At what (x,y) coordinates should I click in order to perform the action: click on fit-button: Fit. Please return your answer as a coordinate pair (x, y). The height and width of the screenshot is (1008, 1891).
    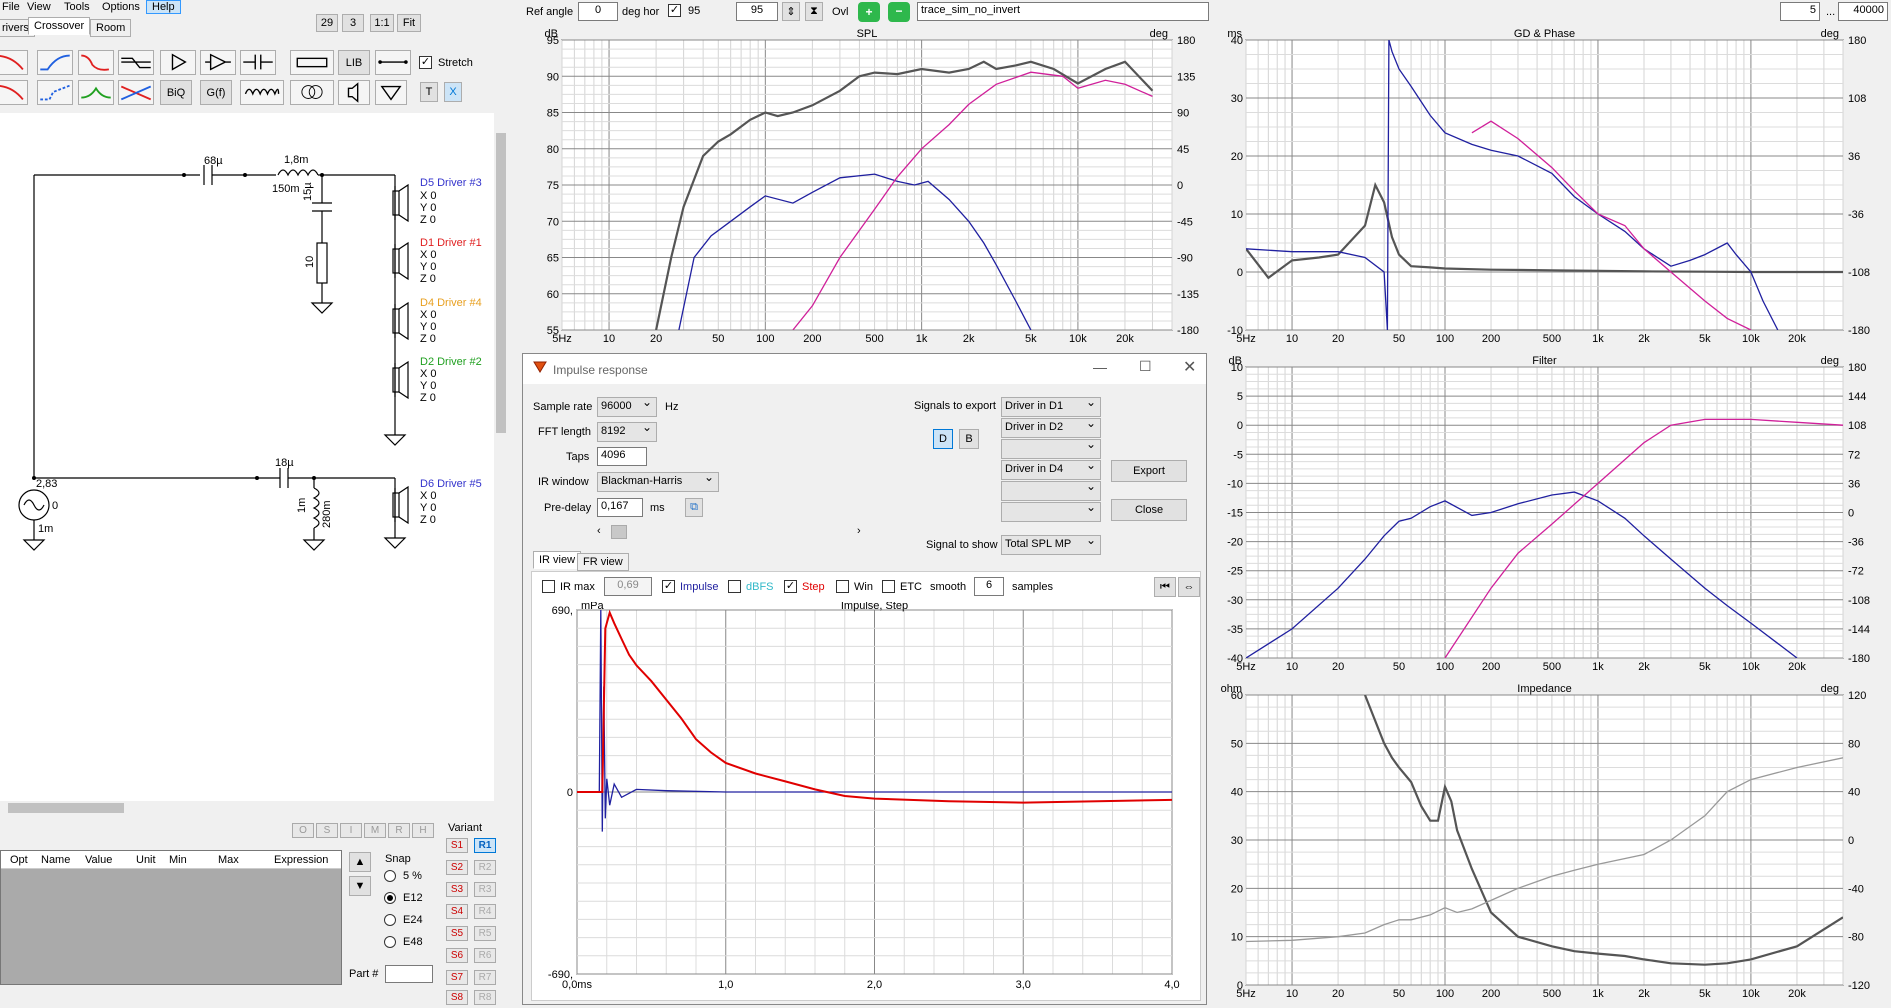
    Looking at the image, I should click on (409, 23).